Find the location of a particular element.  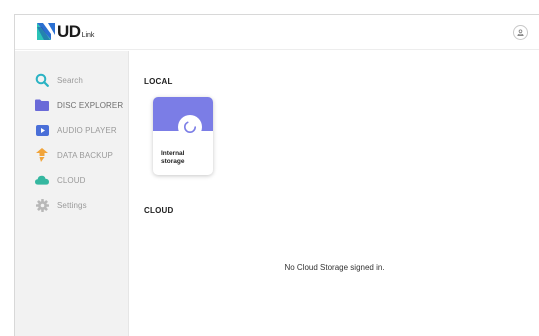

sidebar-item-label: DATA BACKUP is located at coordinates (85, 155).